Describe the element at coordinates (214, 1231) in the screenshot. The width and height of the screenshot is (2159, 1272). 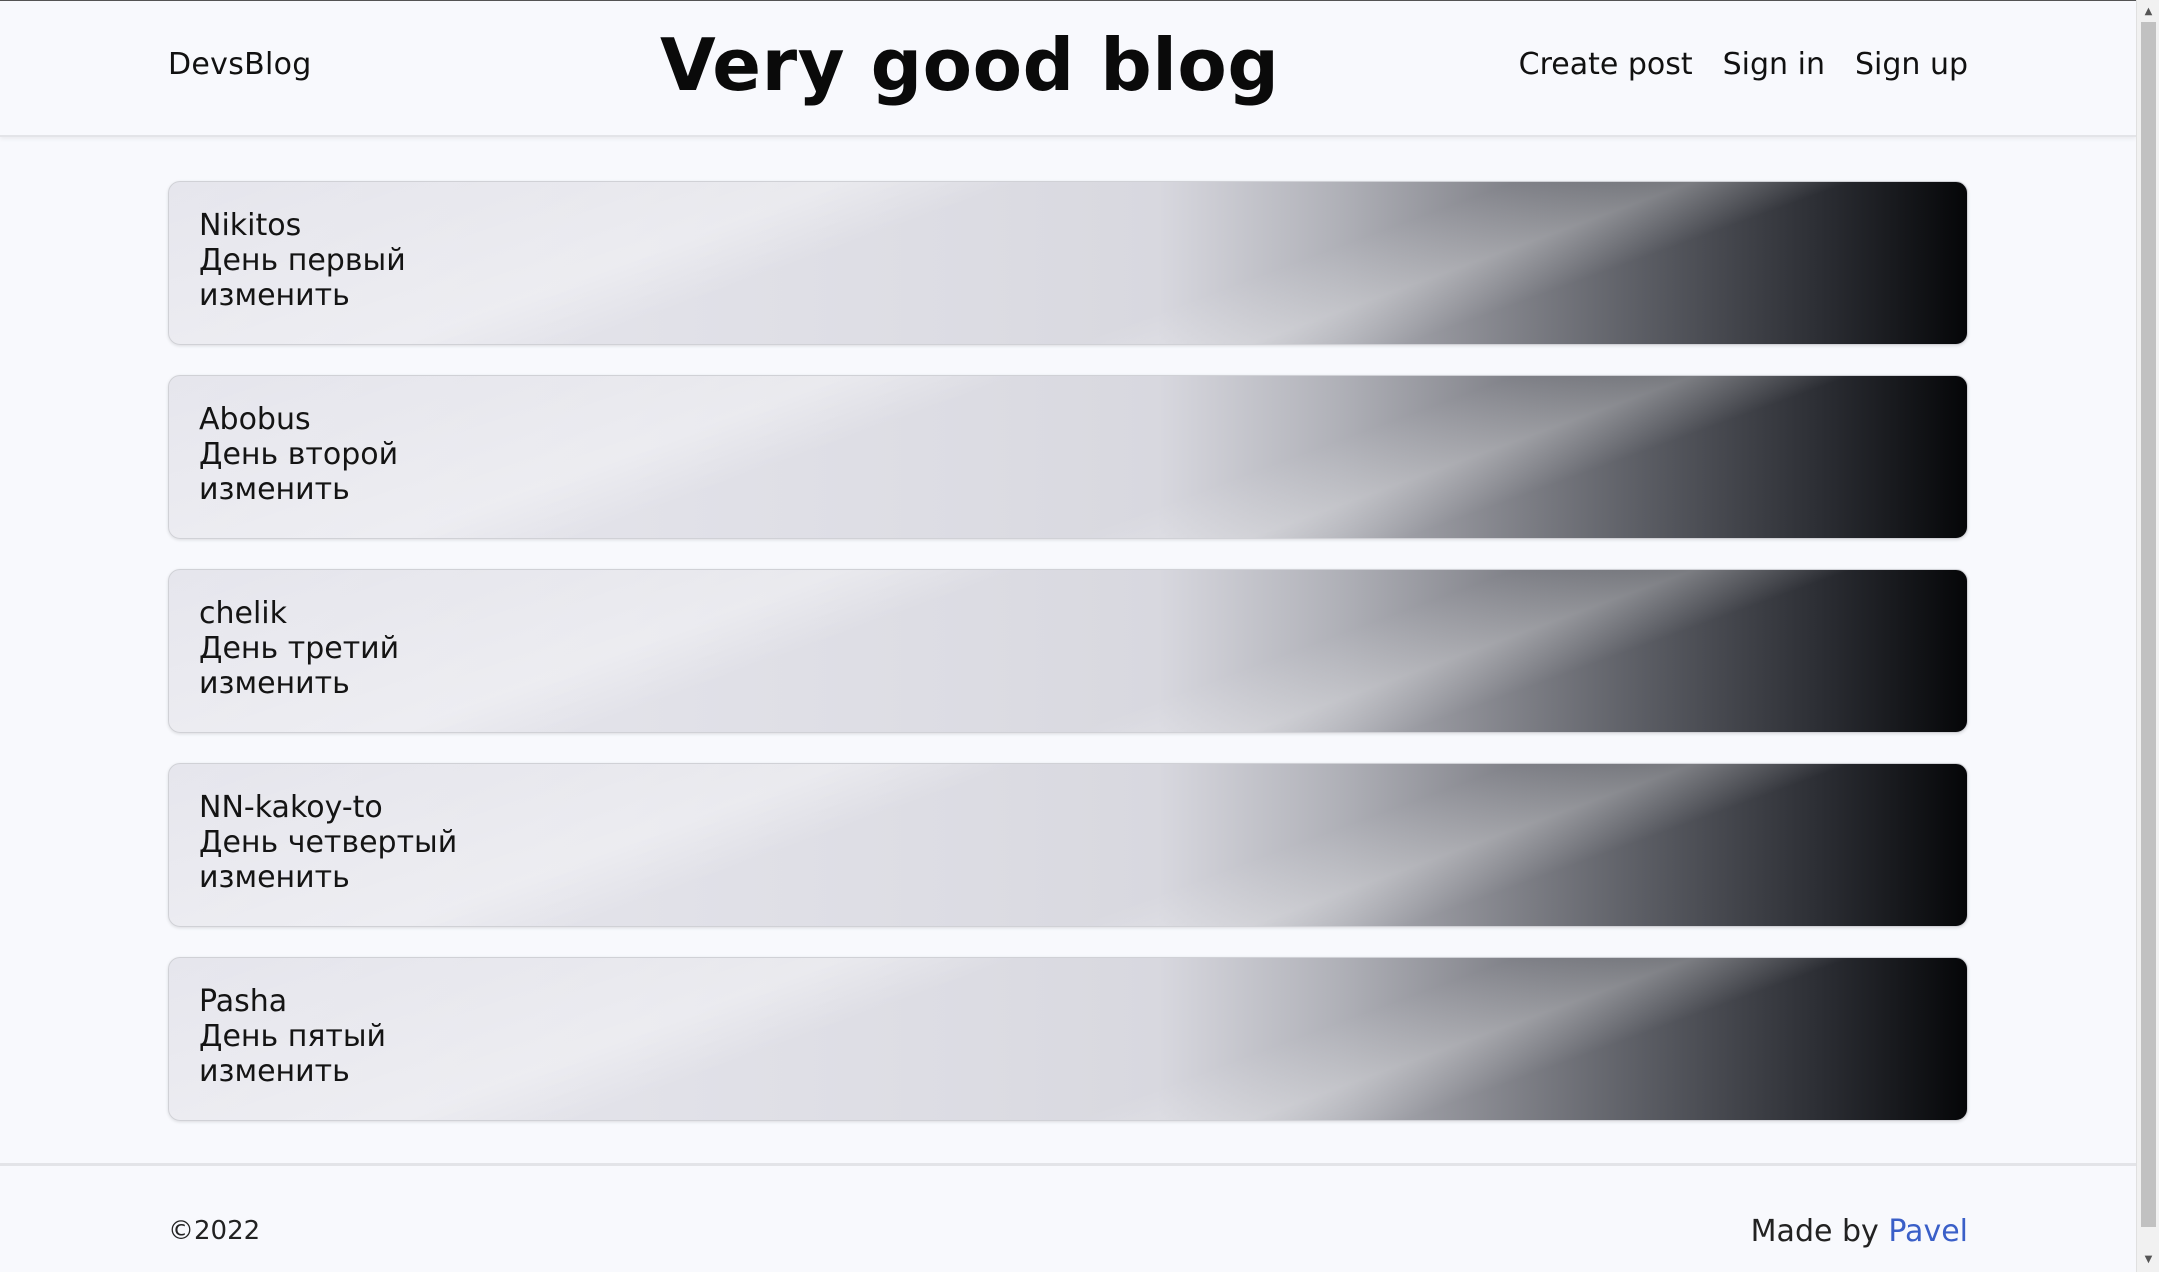
I see `copyright-text: ©2022` at that location.